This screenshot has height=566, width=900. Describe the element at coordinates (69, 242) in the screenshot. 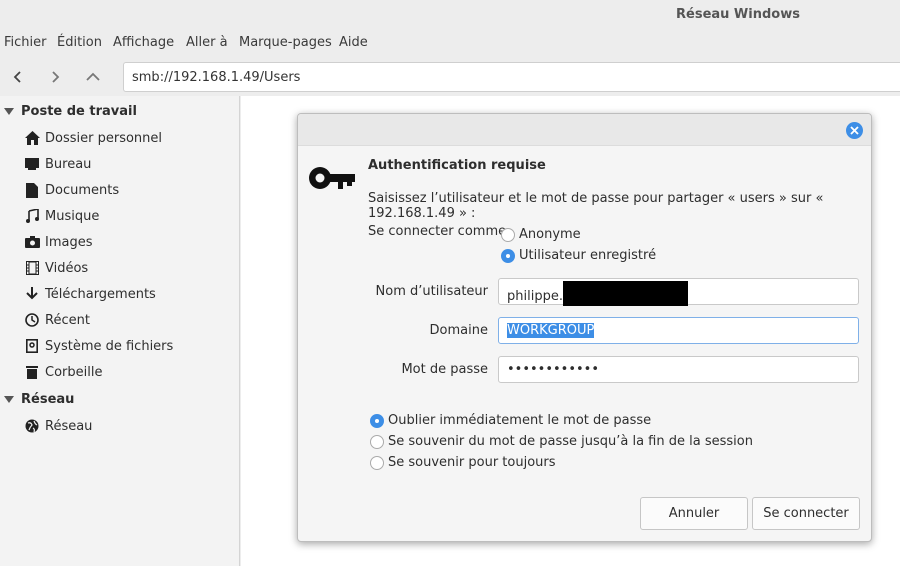

I see `sidebar-item-label: Images` at that location.